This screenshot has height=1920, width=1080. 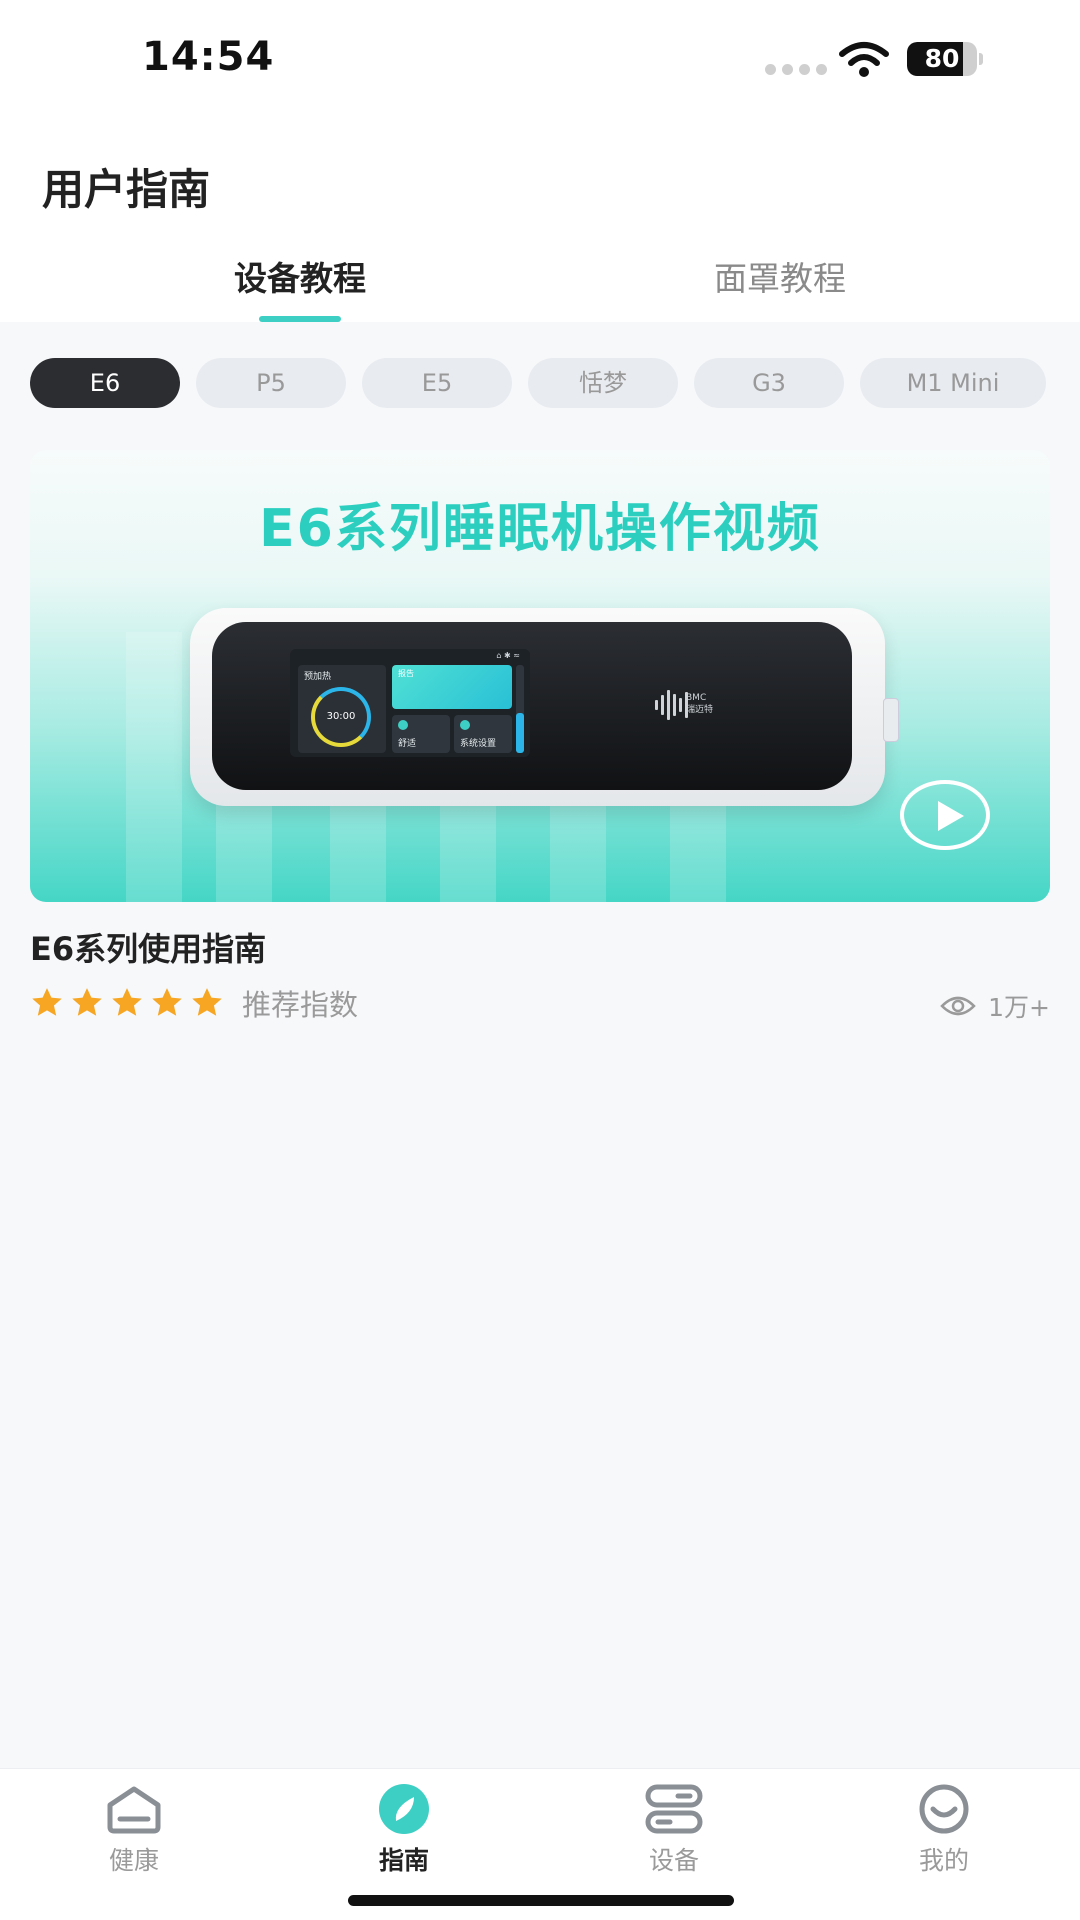 What do you see at coordinates (544, 707) in the screenshot?
I see `sleep-device-image: ⌂ ✱ ≈ 预加热 30:00 报告 舒适 系统设置 BMC 瑞迈特` at bounding box center [544, 707].